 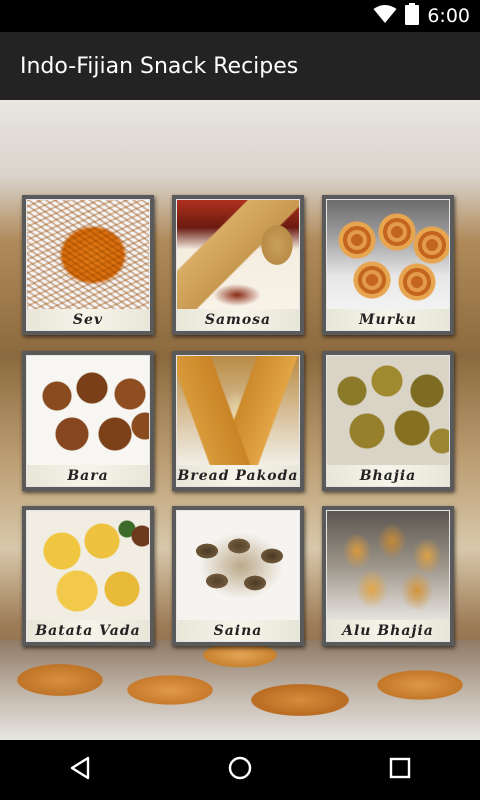 I want to click on tile-label-bar: Murku, so click(x=388, y=319).